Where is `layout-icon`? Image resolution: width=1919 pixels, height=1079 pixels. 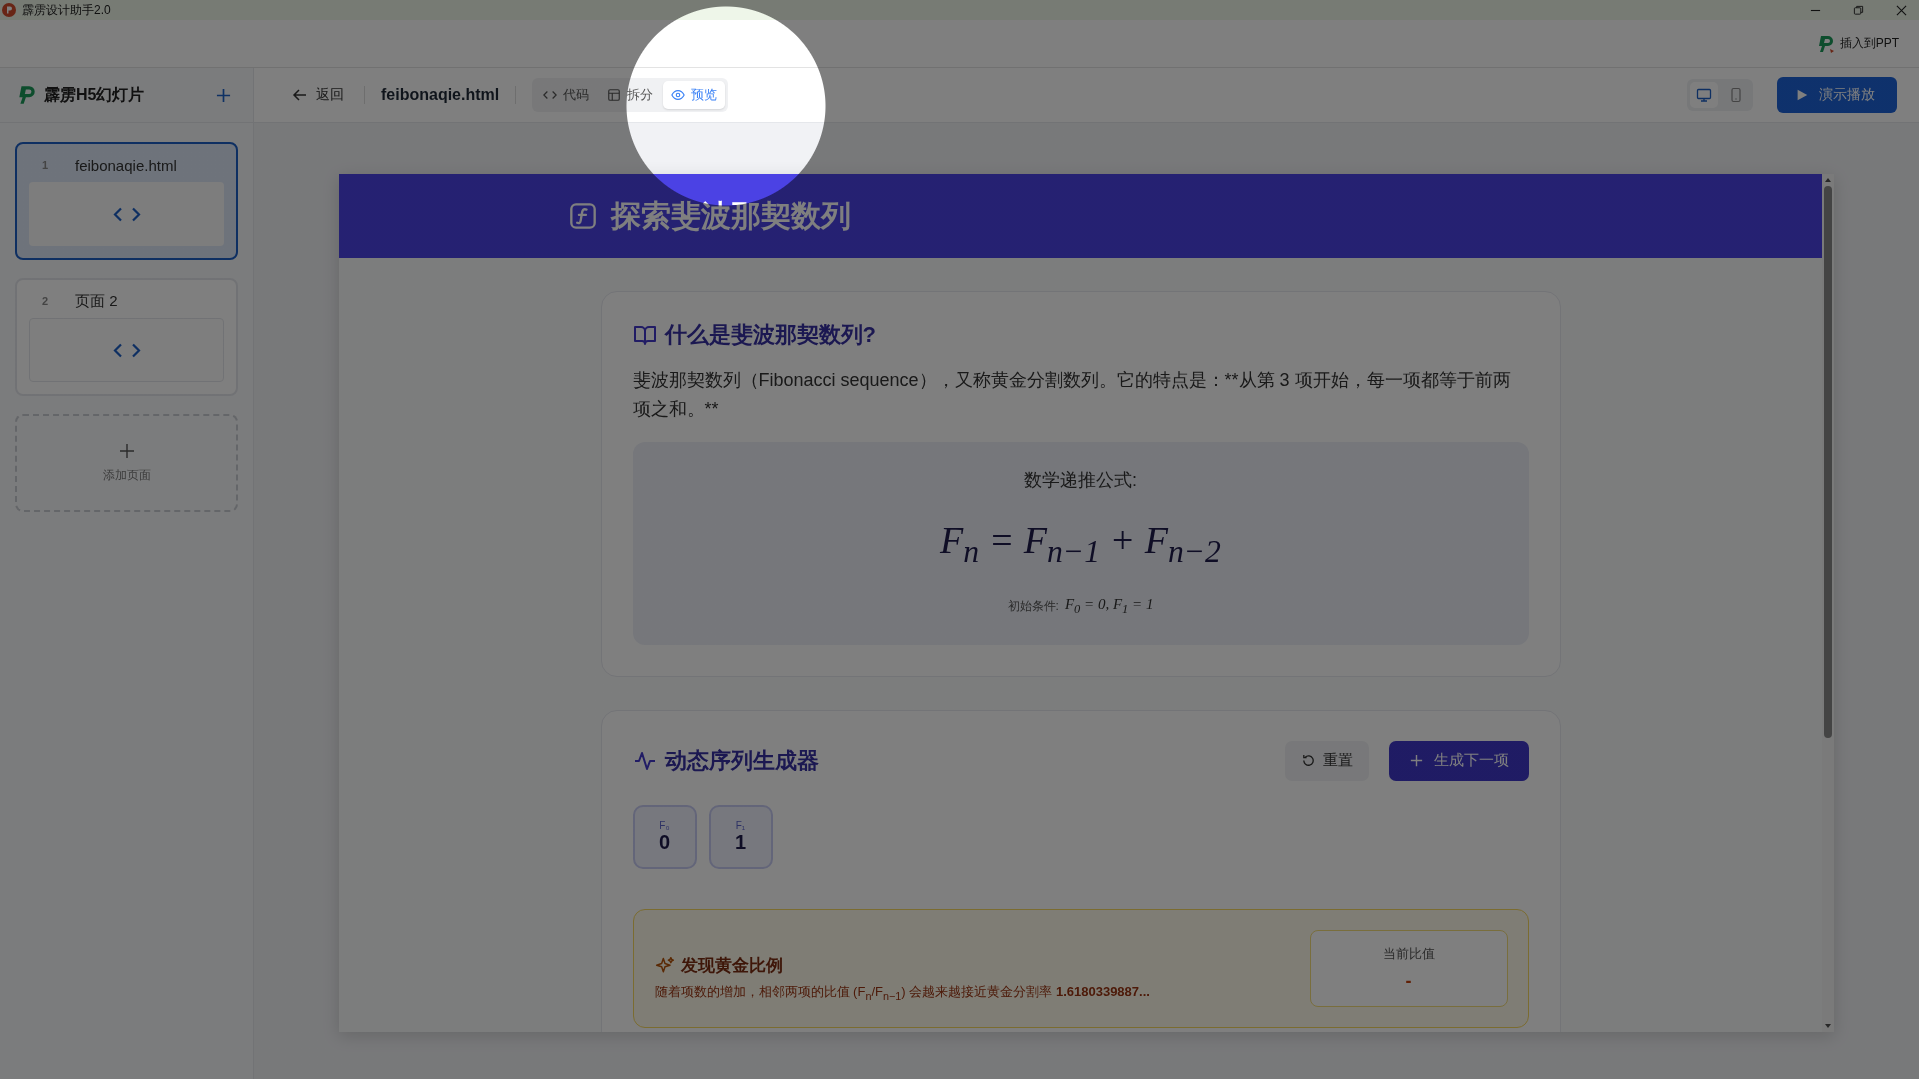
layout-icon is located at coordinates (614, 95).